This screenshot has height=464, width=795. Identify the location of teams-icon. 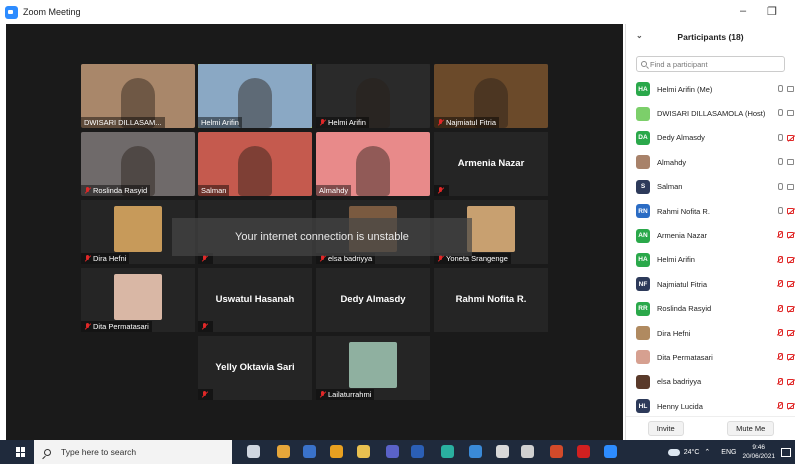
(392, 451).